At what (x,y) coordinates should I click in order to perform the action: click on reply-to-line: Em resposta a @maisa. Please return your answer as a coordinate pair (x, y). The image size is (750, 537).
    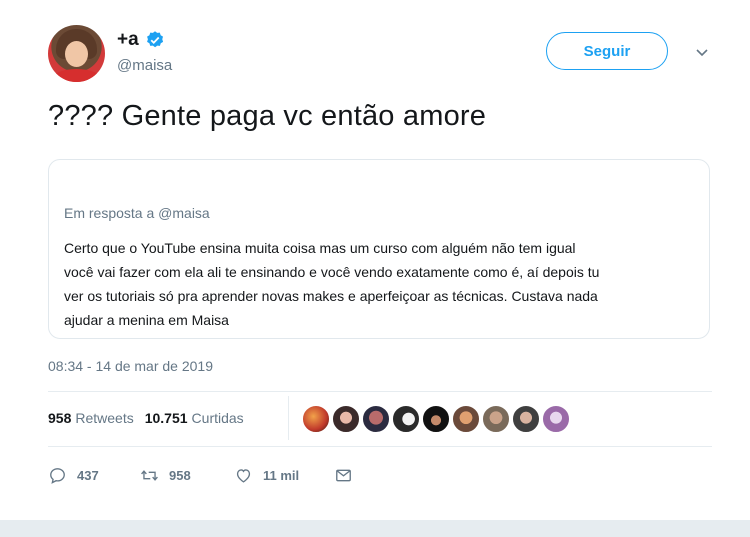
    Looking at the image, I should click on (137, 213).